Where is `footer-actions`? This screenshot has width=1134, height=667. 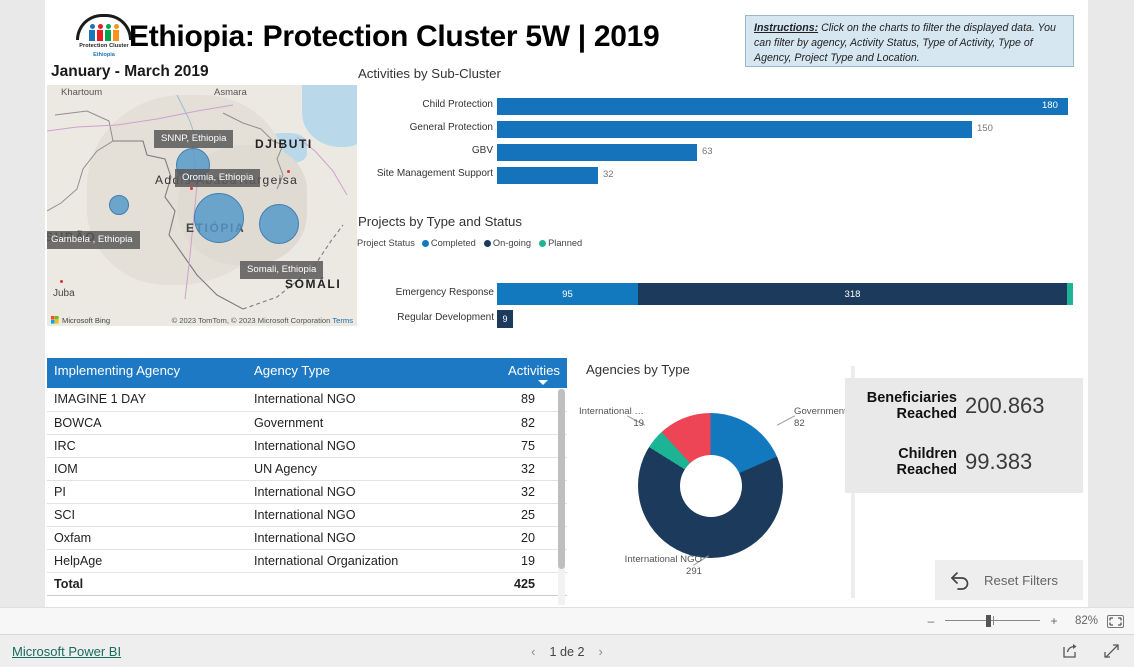 footer-actions is located at coordinates (1091, 653).